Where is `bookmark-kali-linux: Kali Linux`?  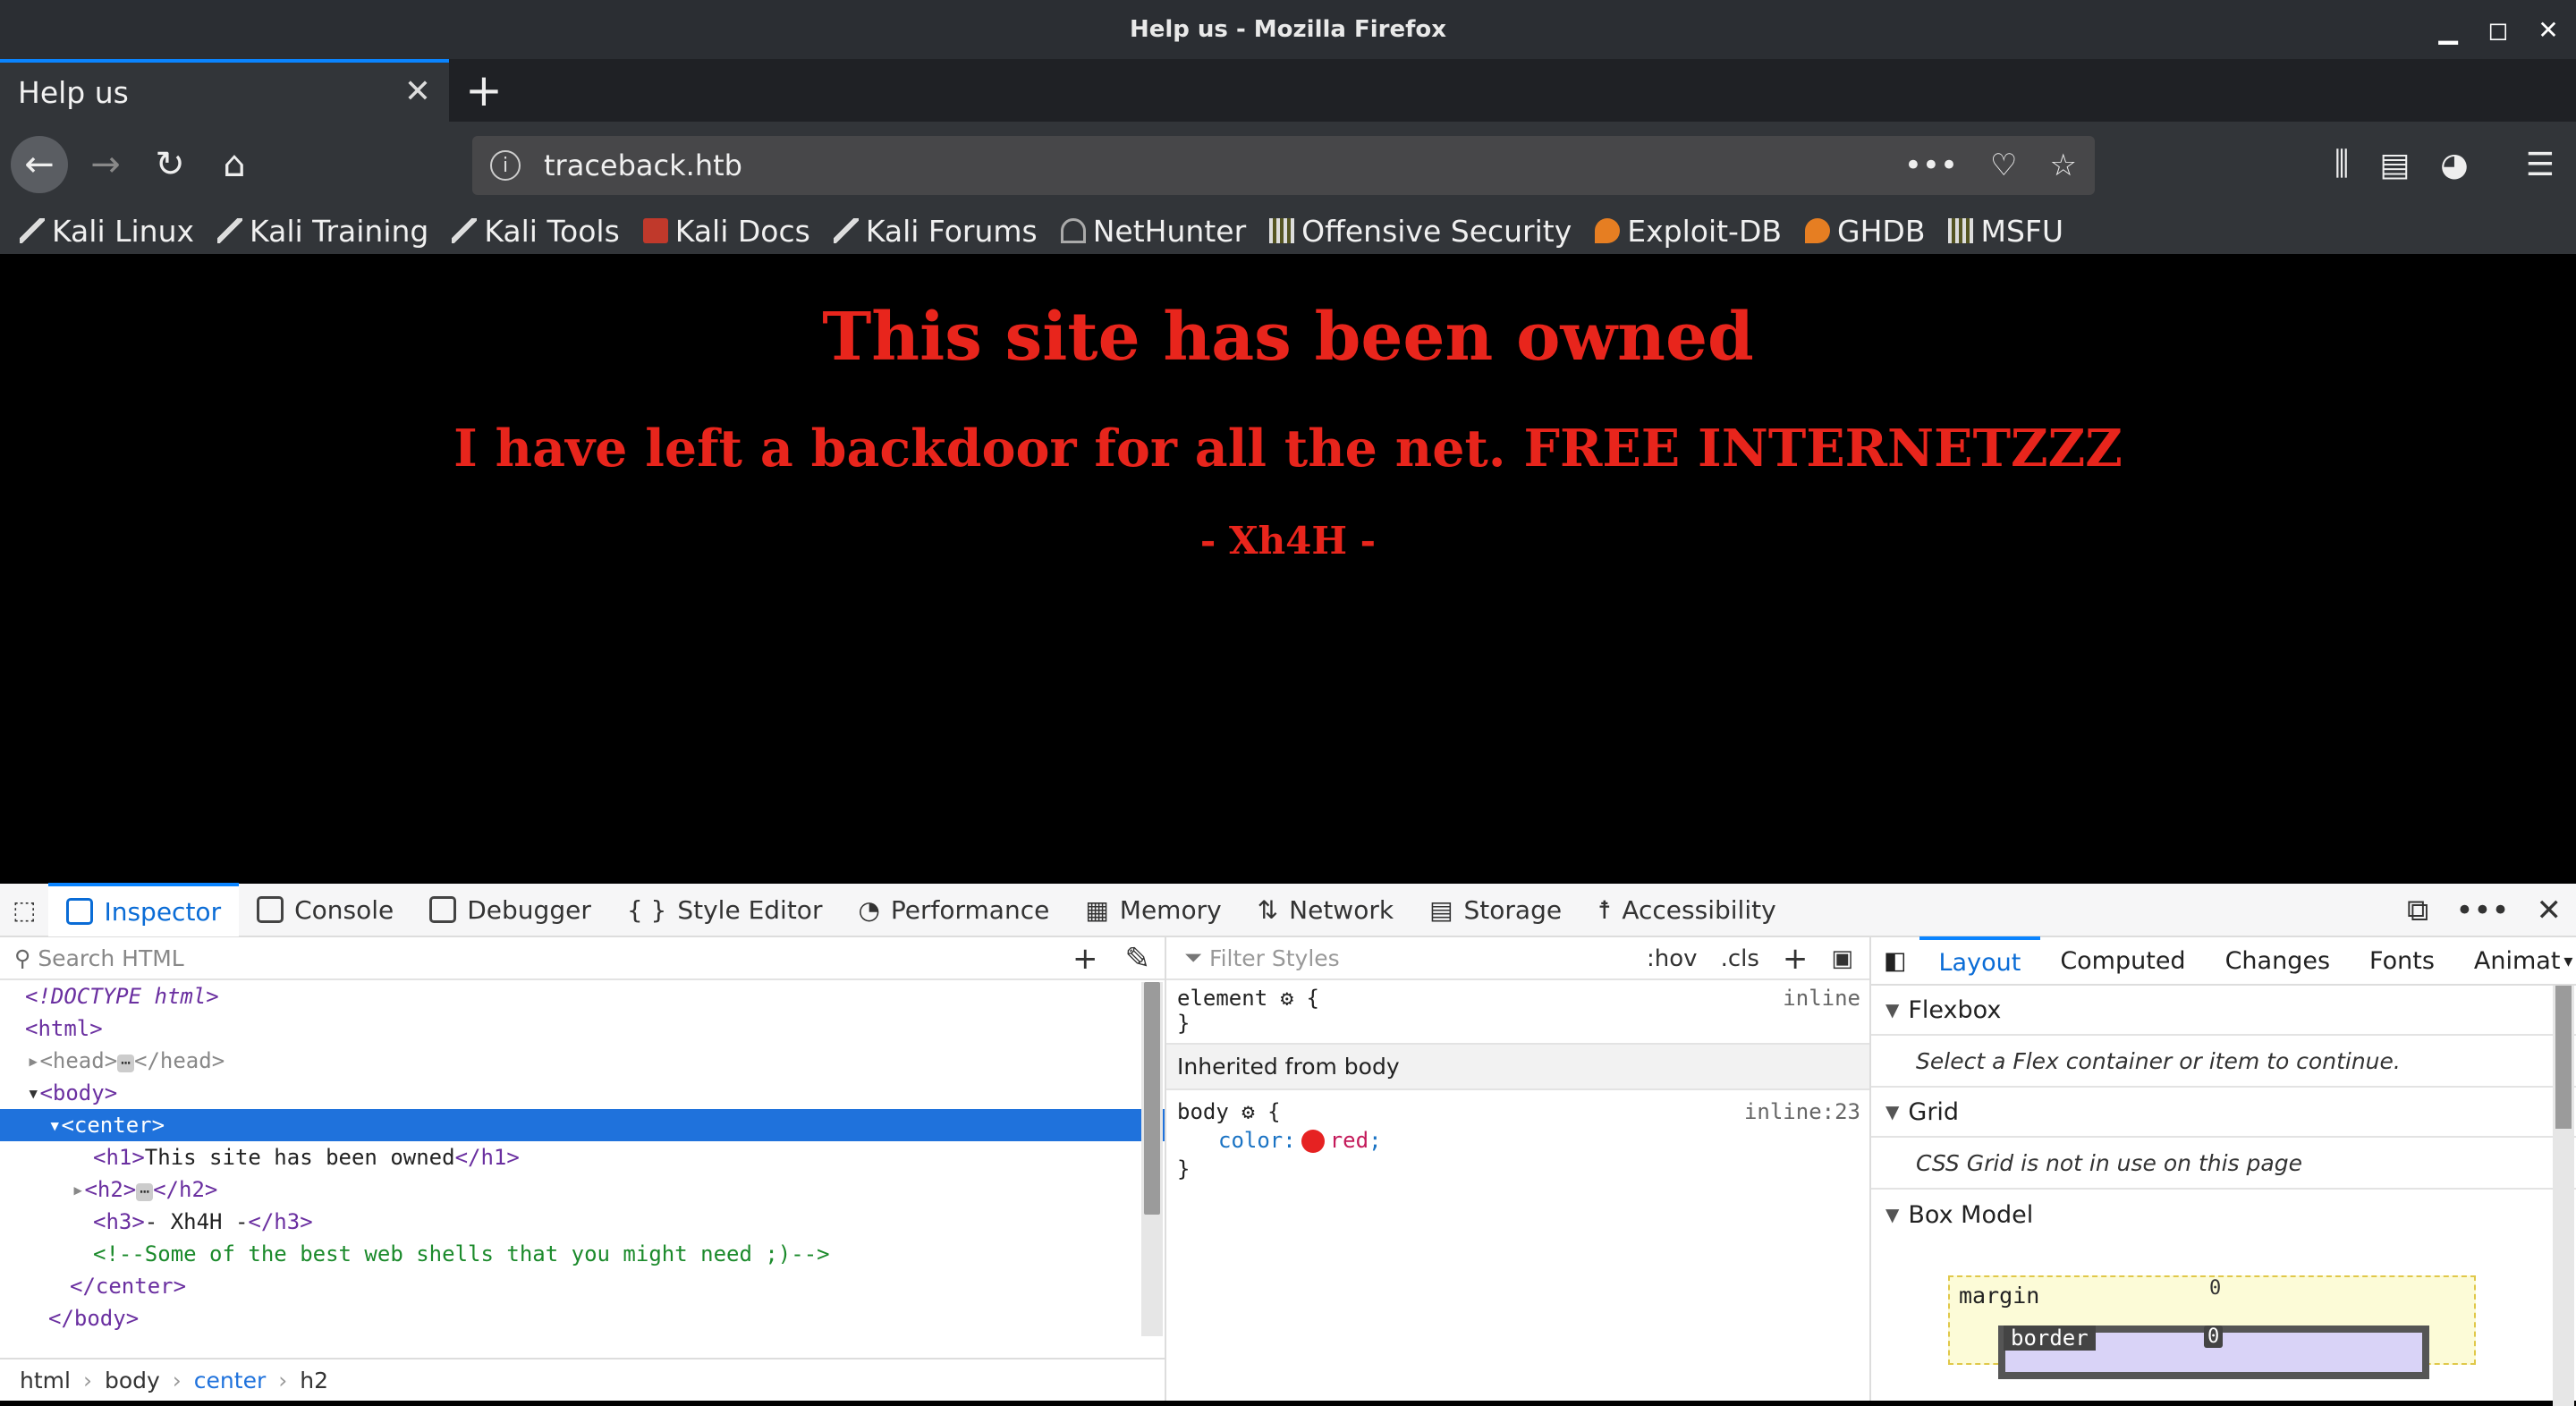
bookmark-kali-linux: Kali Linux is located at coordinates (111, 231).